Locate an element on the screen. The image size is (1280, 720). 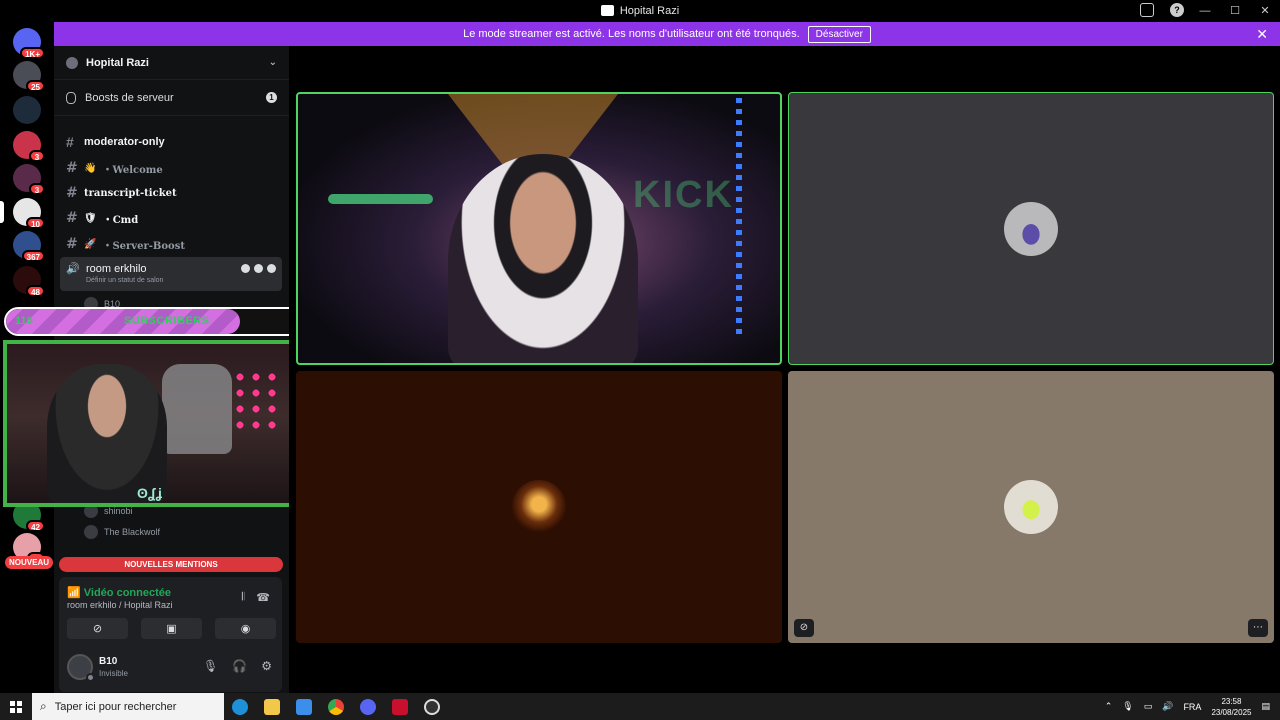
camera-off-icon: ⊘ is located at coordinates (97, 629).